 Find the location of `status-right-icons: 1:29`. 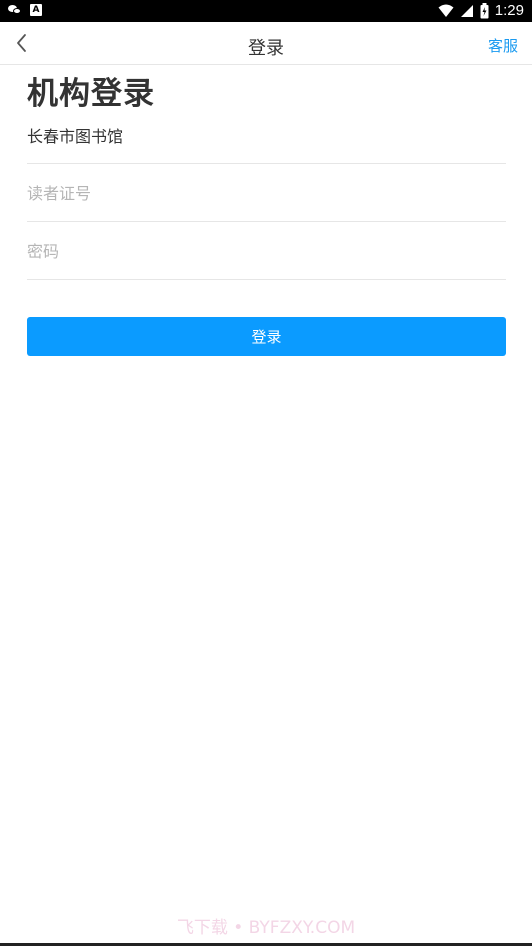

status-right-icons: 1:29 is located at coordinates (481, 10).